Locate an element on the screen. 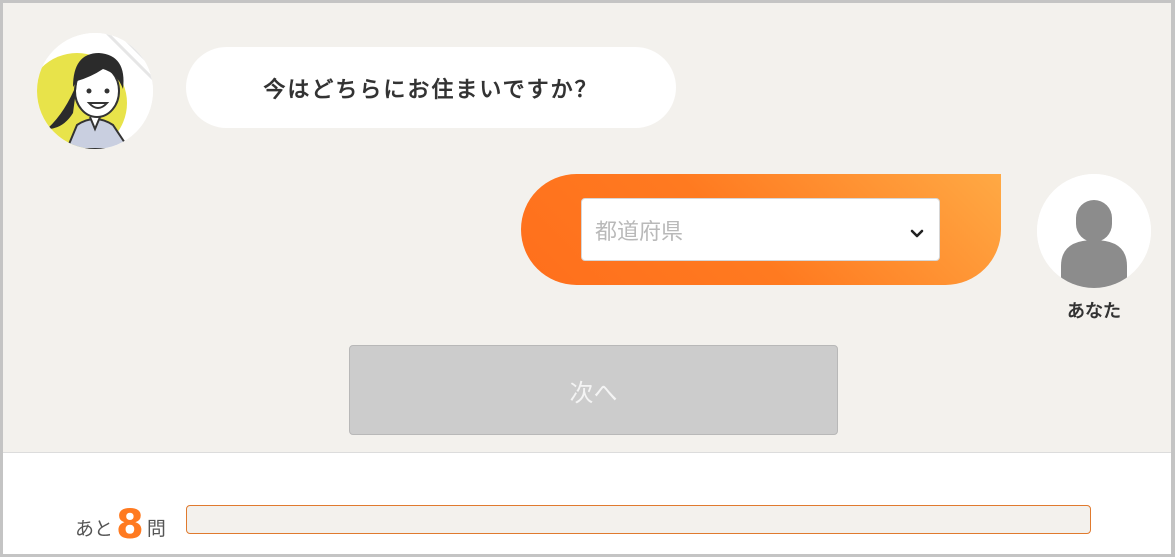 This screenshot has width=1175, height=557. prefecture-select-placeholder: 都道府県 is located at coordinates (639, 232).